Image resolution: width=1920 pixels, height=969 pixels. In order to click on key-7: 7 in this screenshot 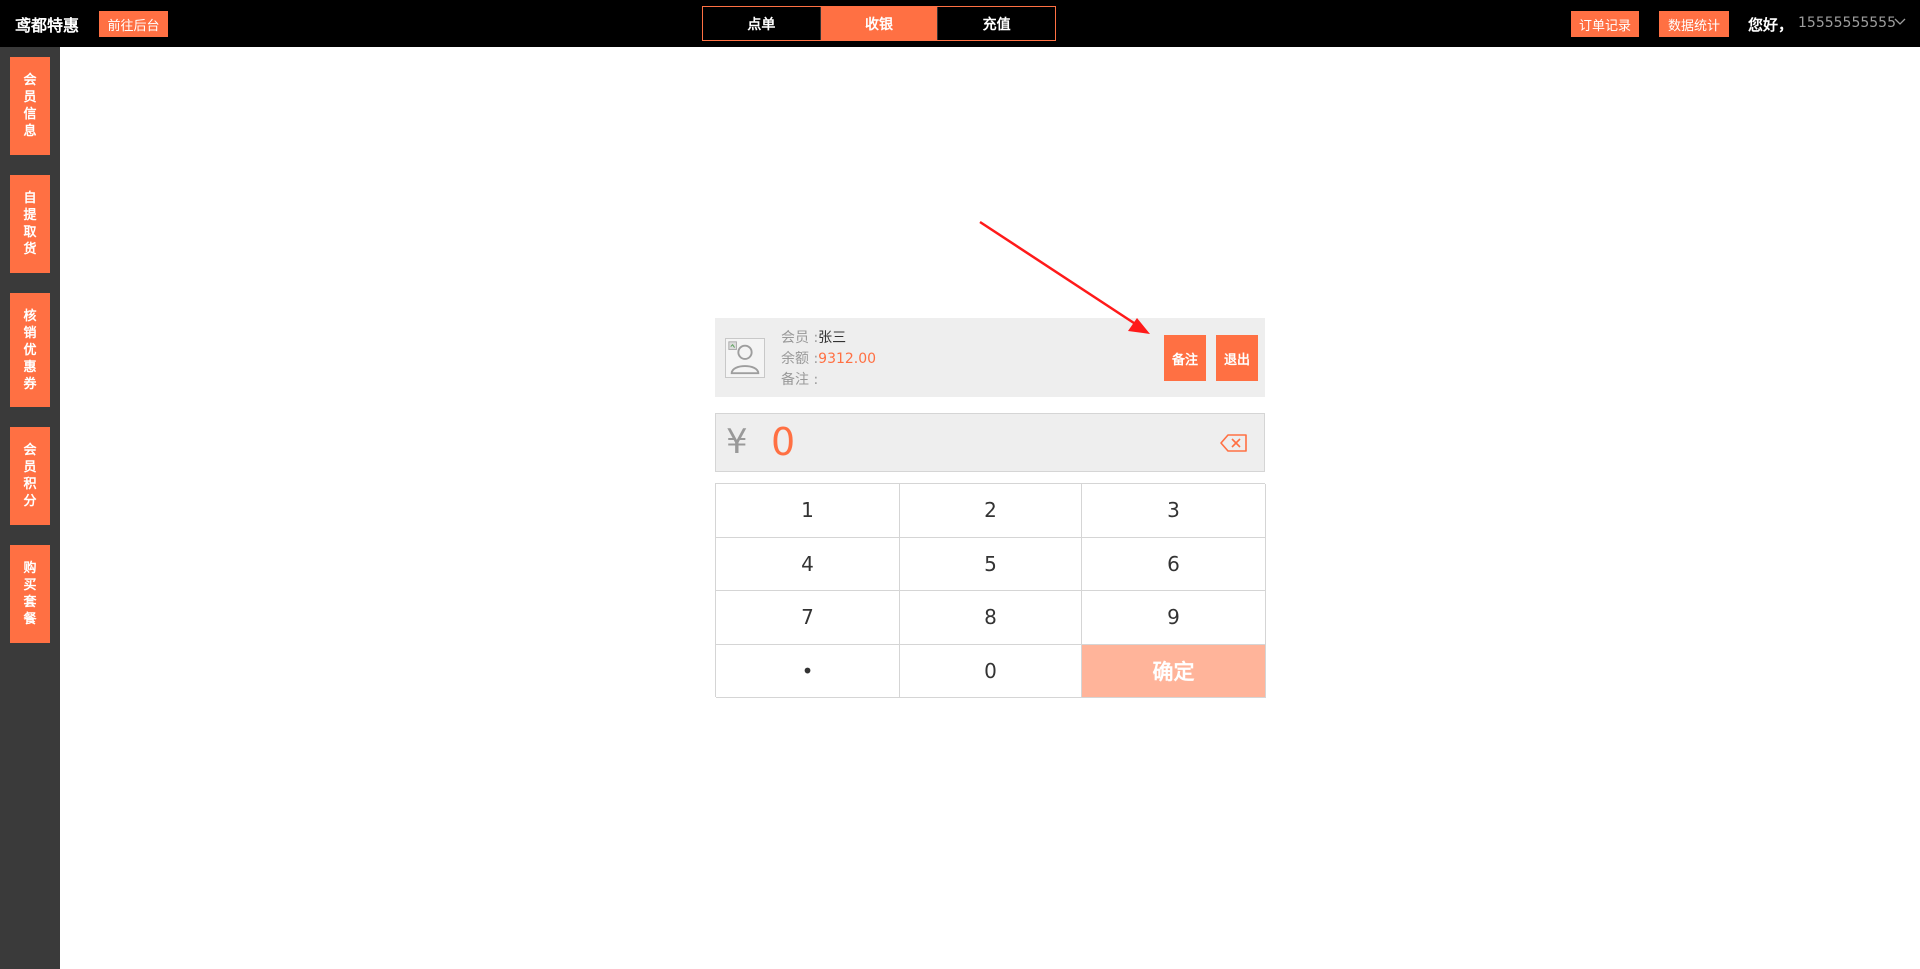, I will do `click(808, 618)`.